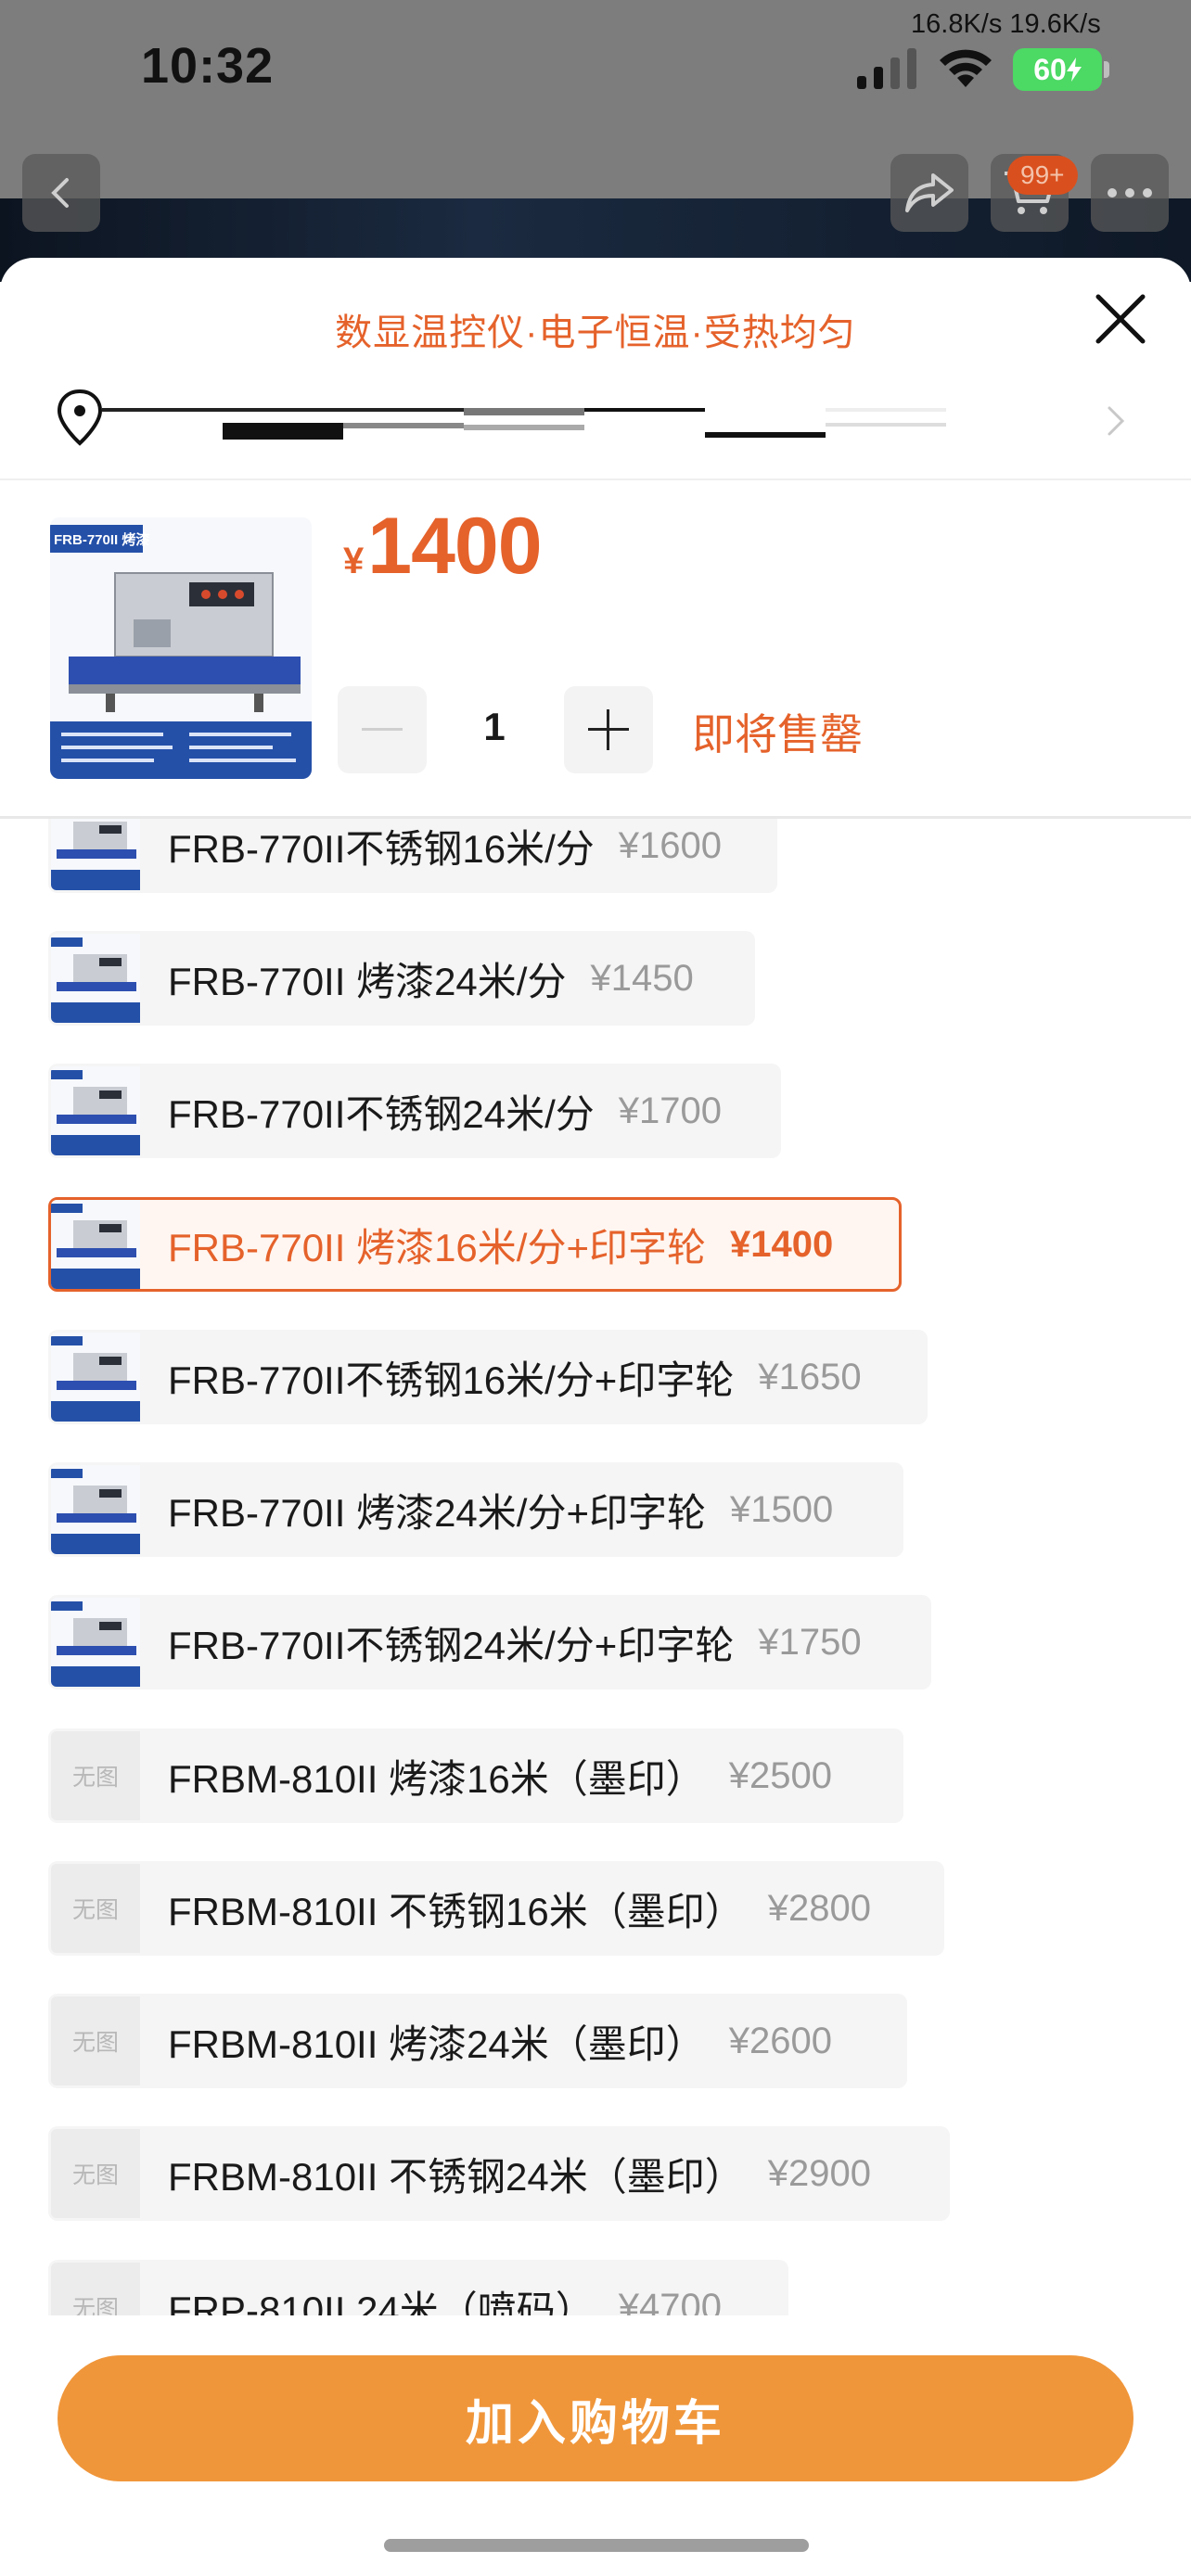 The image size is (1191, 2576). I want to click on sku-option: 无图 FRP-810II 24米（喷码） ¥4700, so click(418, 2287).